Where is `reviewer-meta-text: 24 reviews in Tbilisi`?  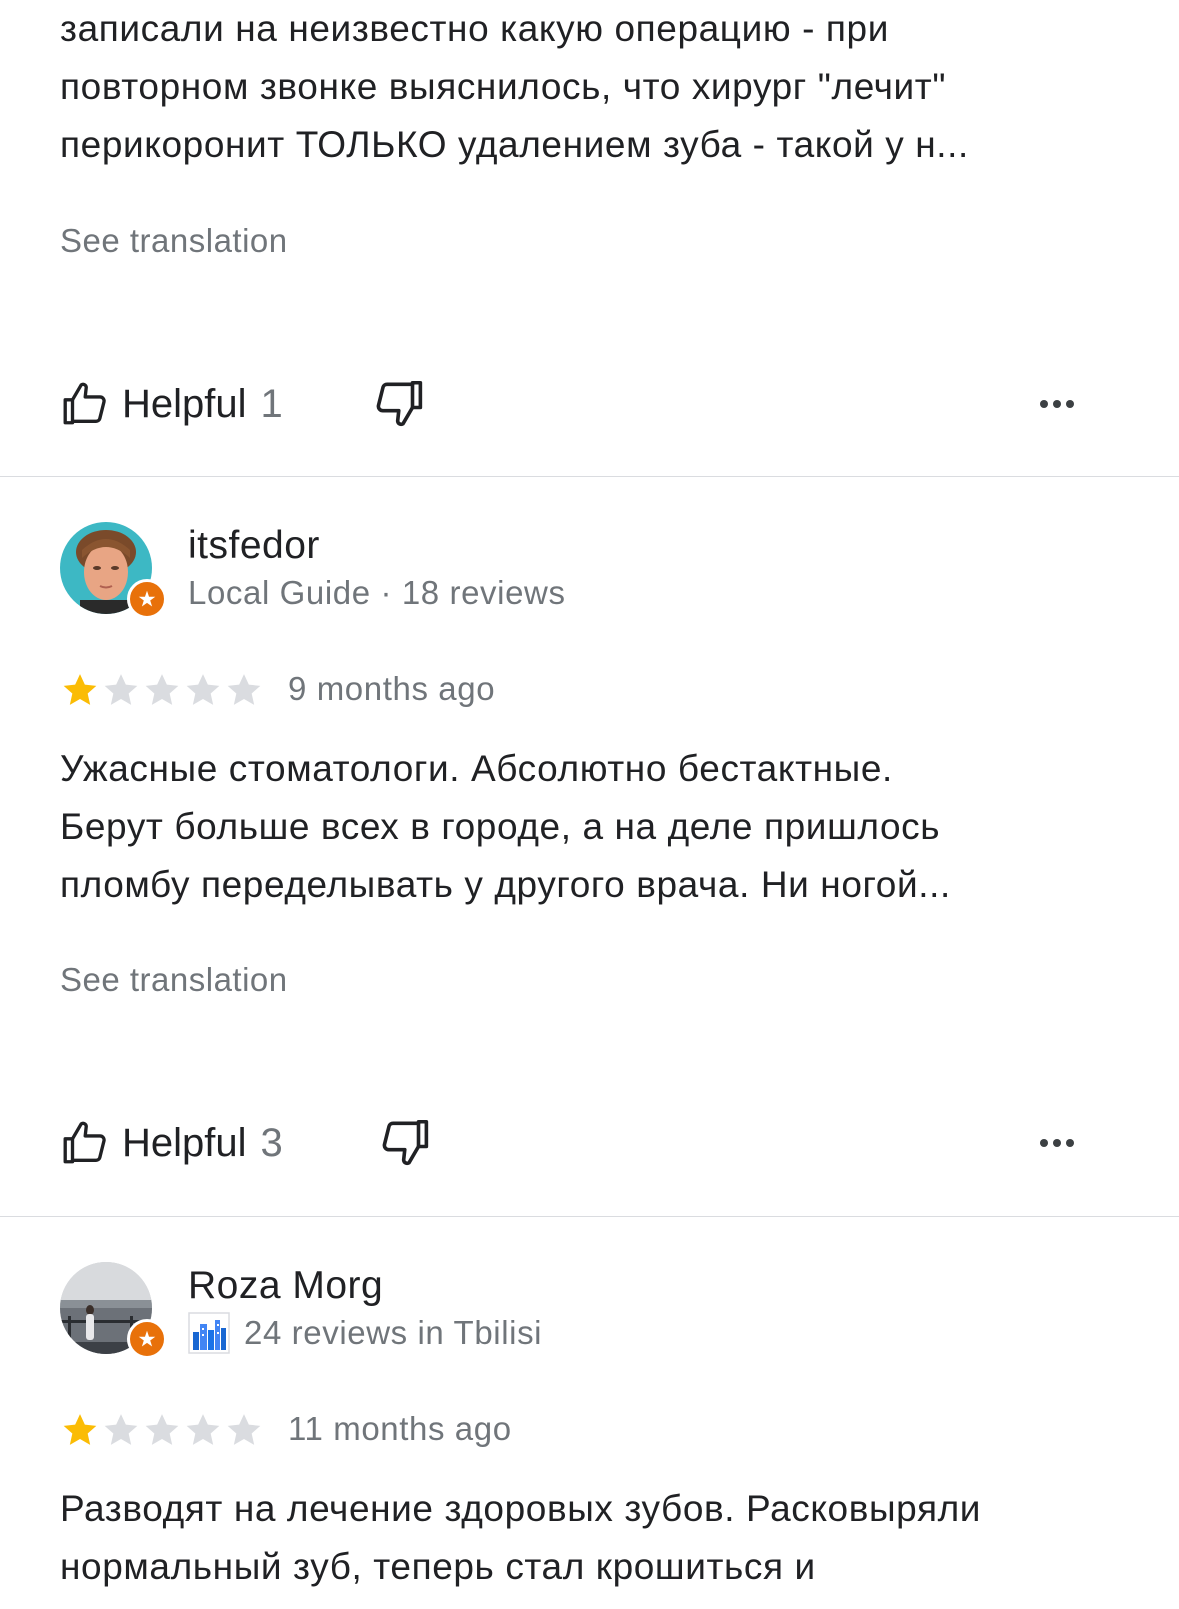 reviewer-meta-text: 24 reviews in Tbilisi is located at coordinates (393, 1332).